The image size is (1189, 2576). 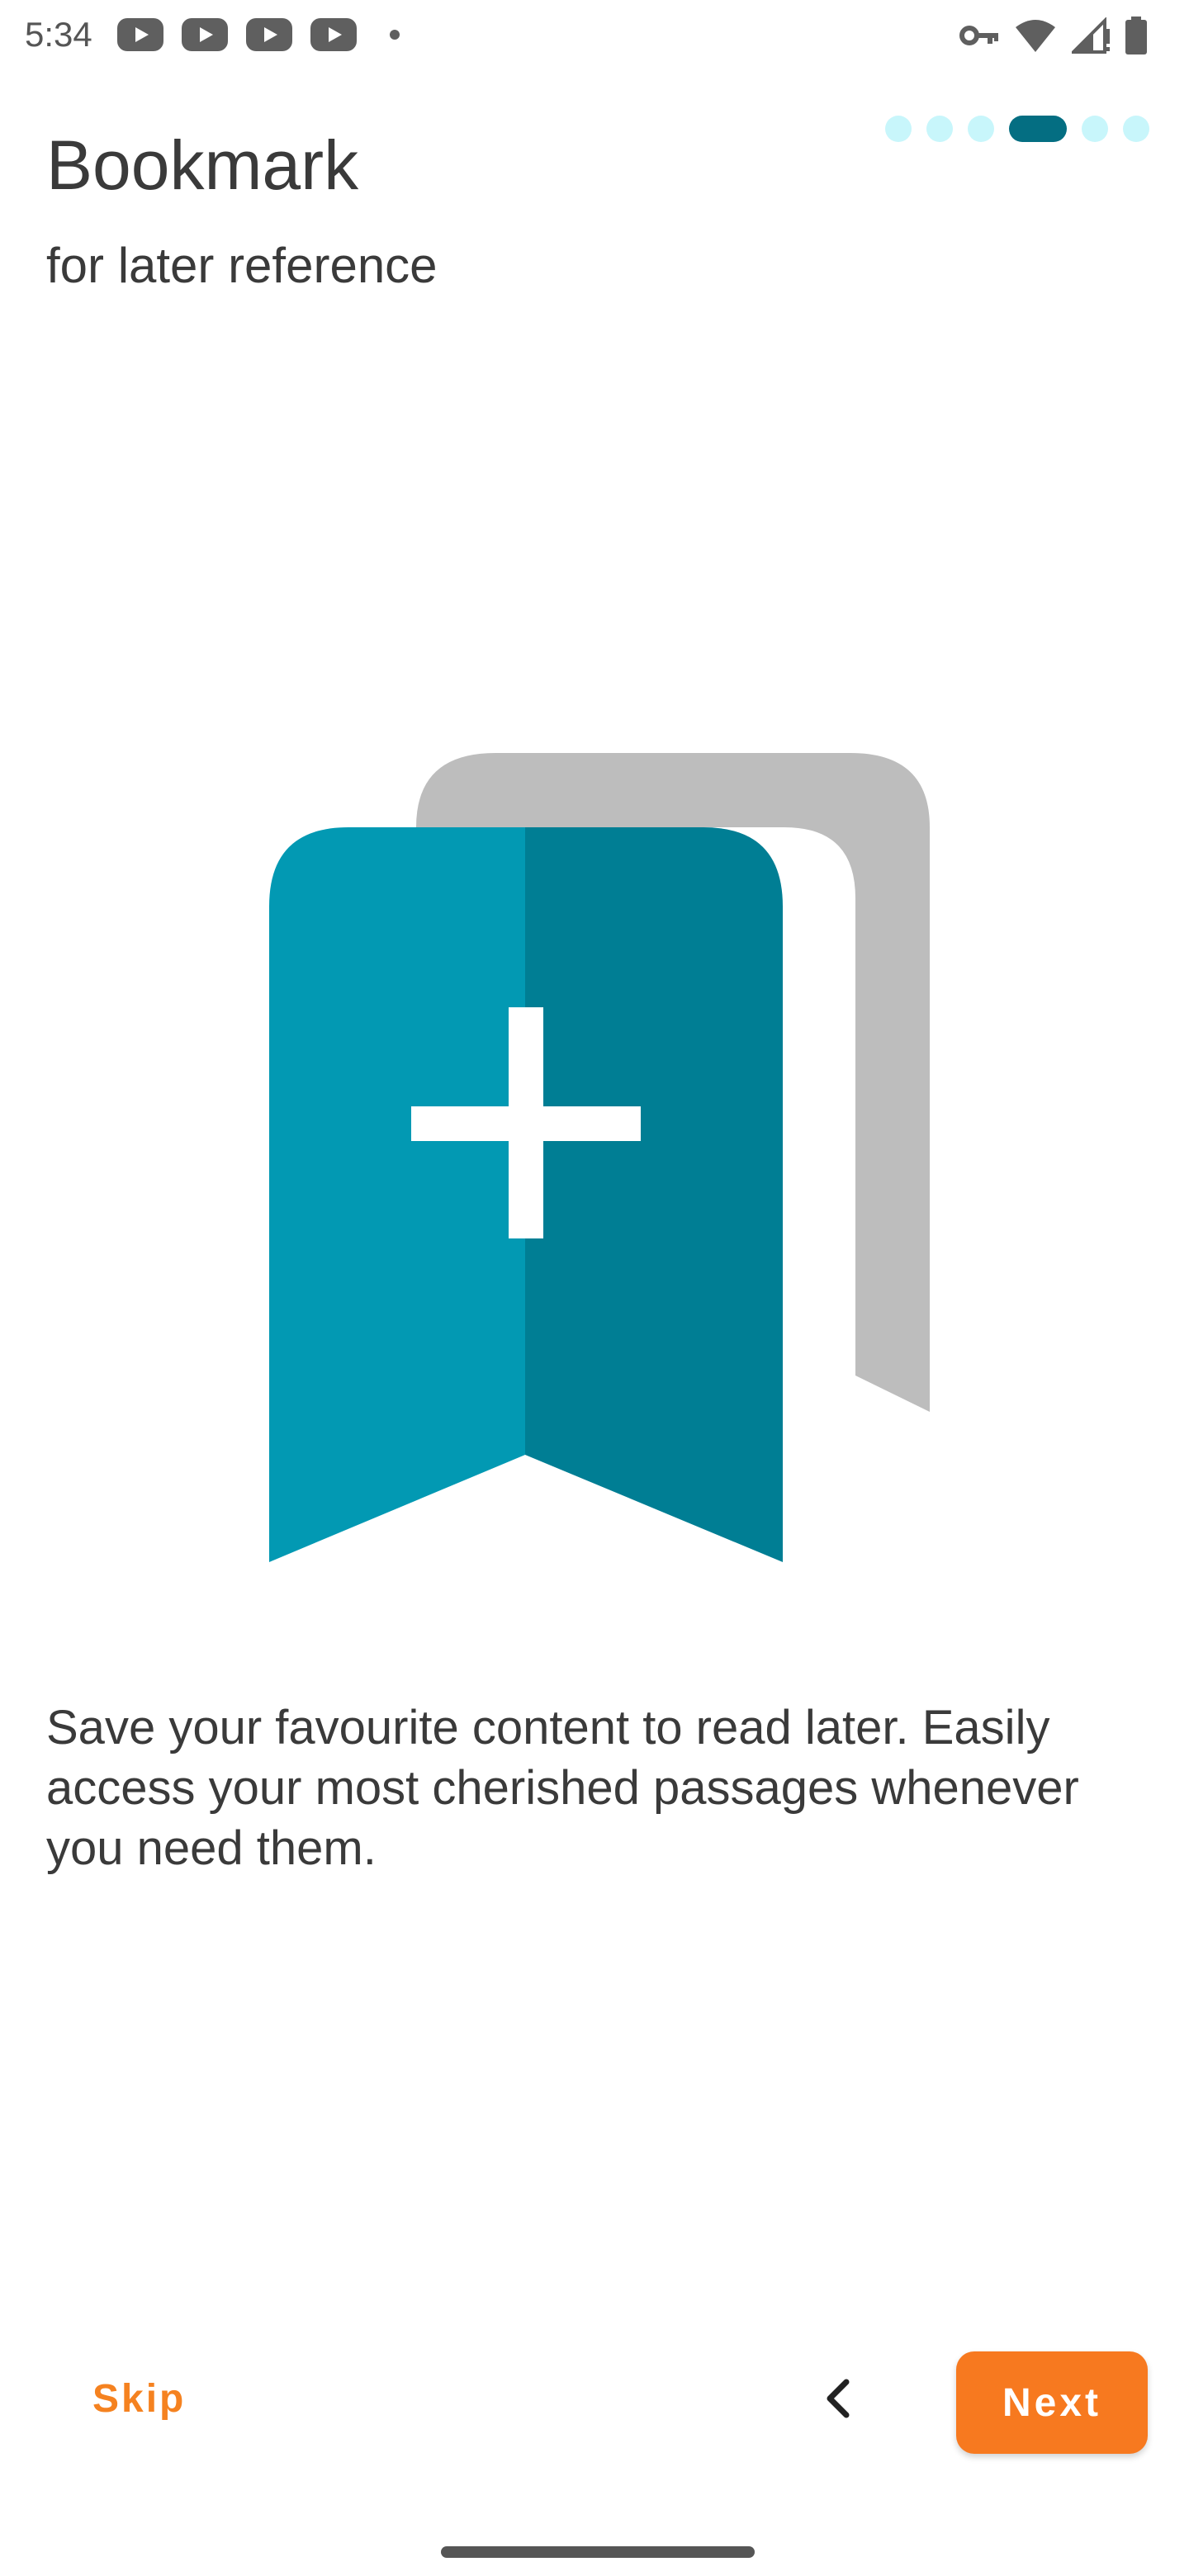 I want to click on next-button: Next, so click(x=1052, y=2402).